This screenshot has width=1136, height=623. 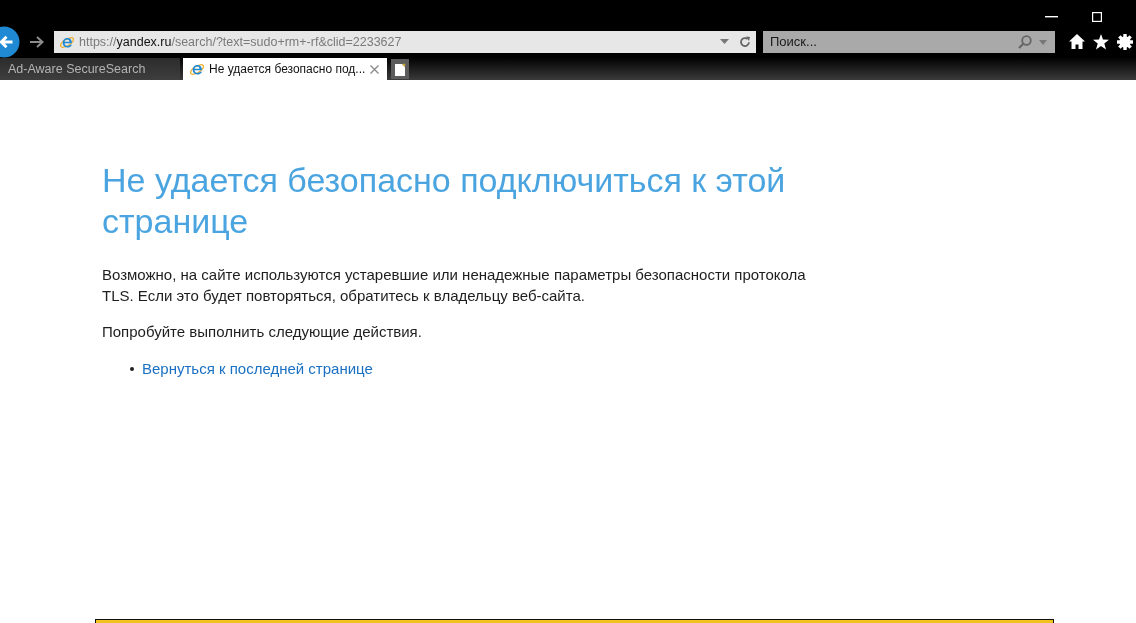 I want to click on home-icon, so click(x=1077, y=41).